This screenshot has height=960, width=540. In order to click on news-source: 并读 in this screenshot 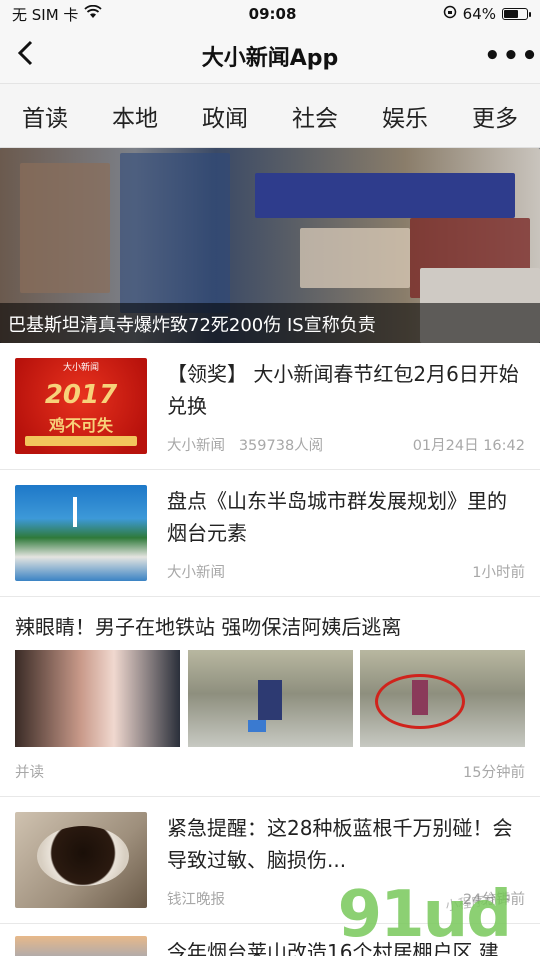, I will do `click(29, 773)`.